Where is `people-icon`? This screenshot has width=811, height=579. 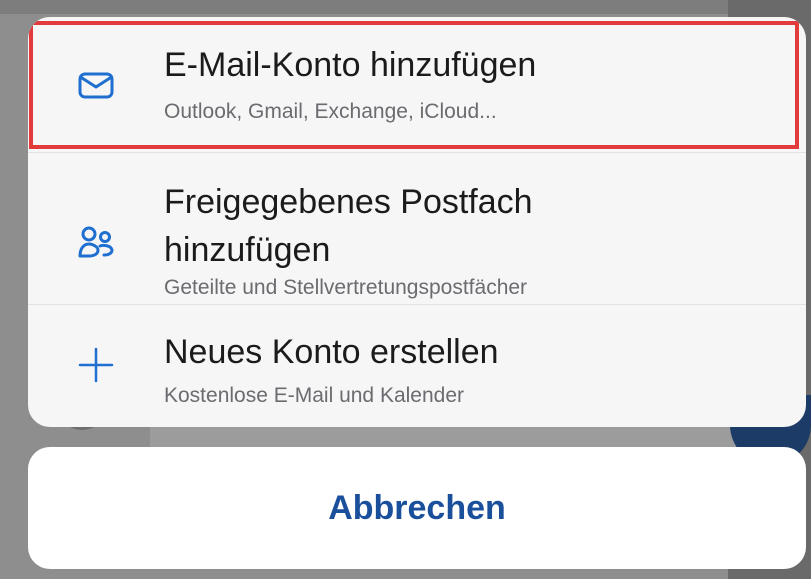
people-icon is located at coordinates (96, 243).